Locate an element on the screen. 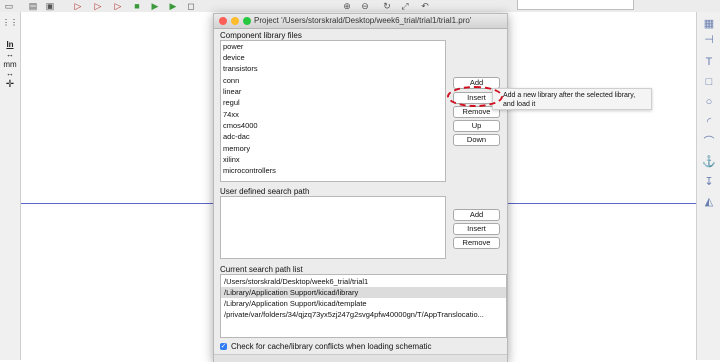  ruler-icon: ⊣ is located at coordinates (709, 40).